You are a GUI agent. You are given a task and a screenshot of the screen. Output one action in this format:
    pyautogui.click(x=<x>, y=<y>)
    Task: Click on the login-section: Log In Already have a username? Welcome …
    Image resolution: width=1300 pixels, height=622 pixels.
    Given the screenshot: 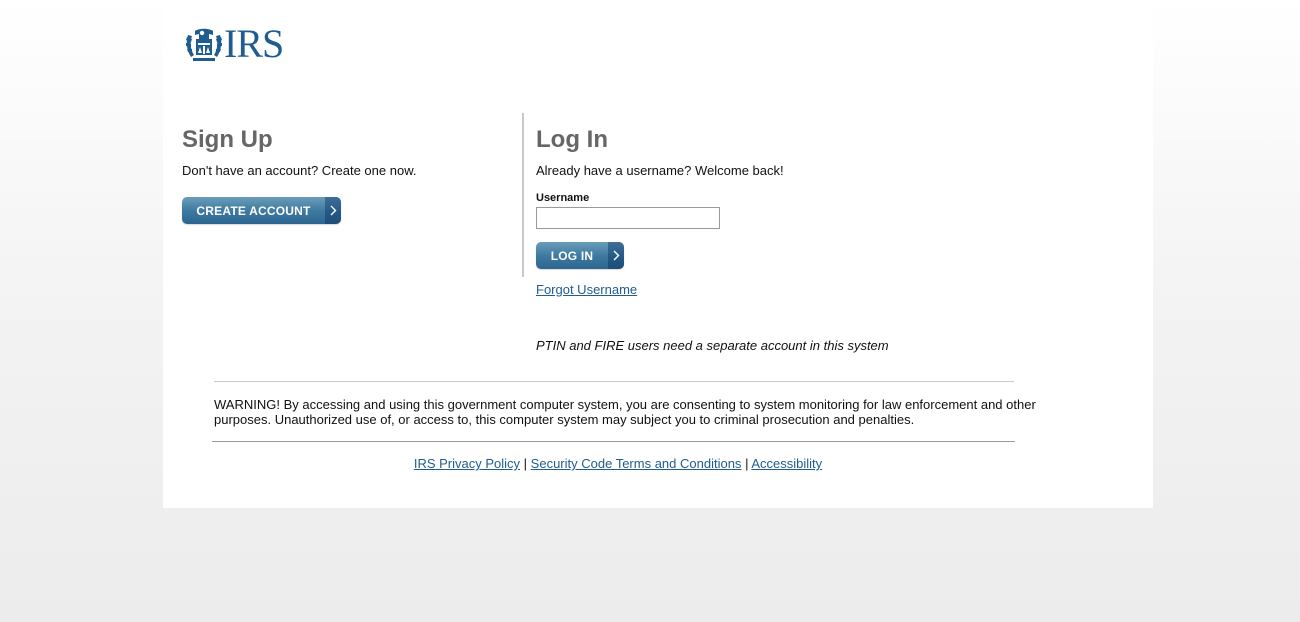 What is the action you would take?
    pyautogui.click(x=746, y=239)
    